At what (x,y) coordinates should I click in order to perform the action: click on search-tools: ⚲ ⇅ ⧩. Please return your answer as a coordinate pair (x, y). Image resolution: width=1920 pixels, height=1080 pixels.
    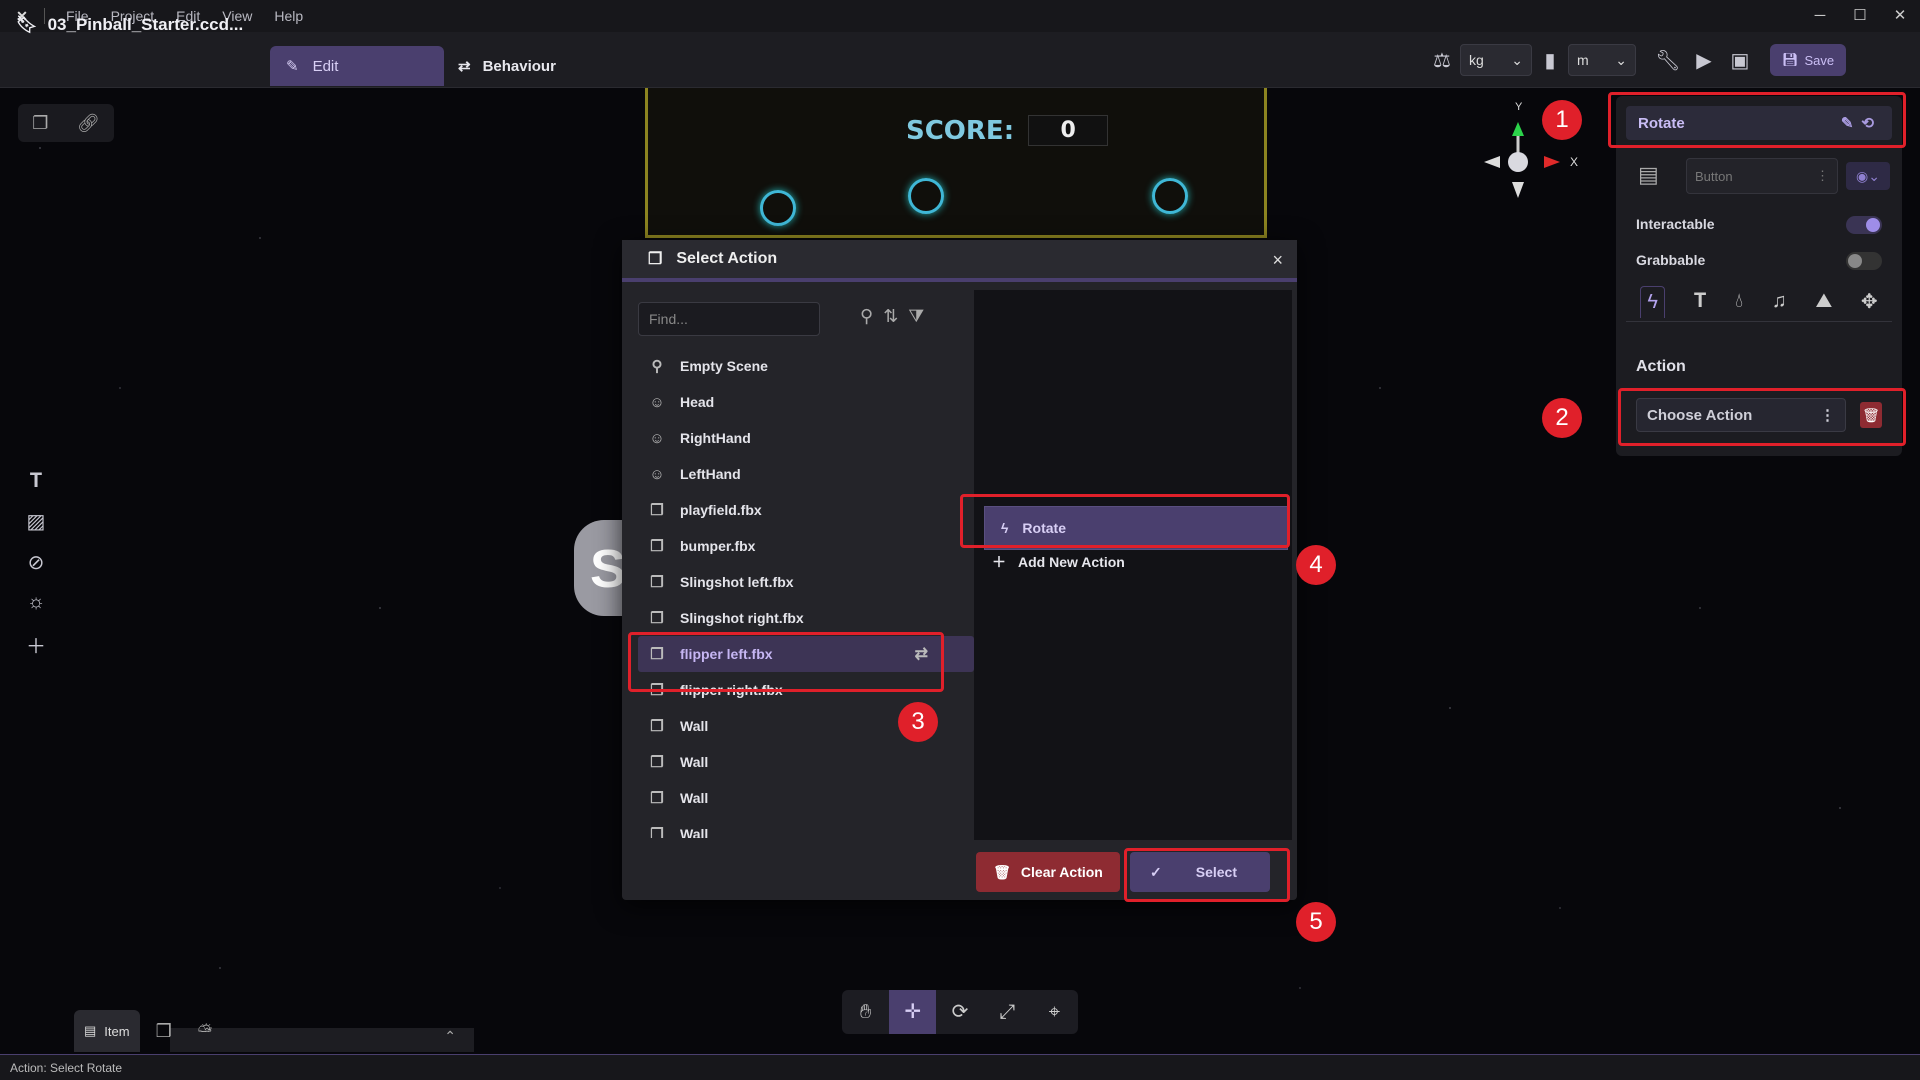
    Looking at the image, I should click on (892, 316).